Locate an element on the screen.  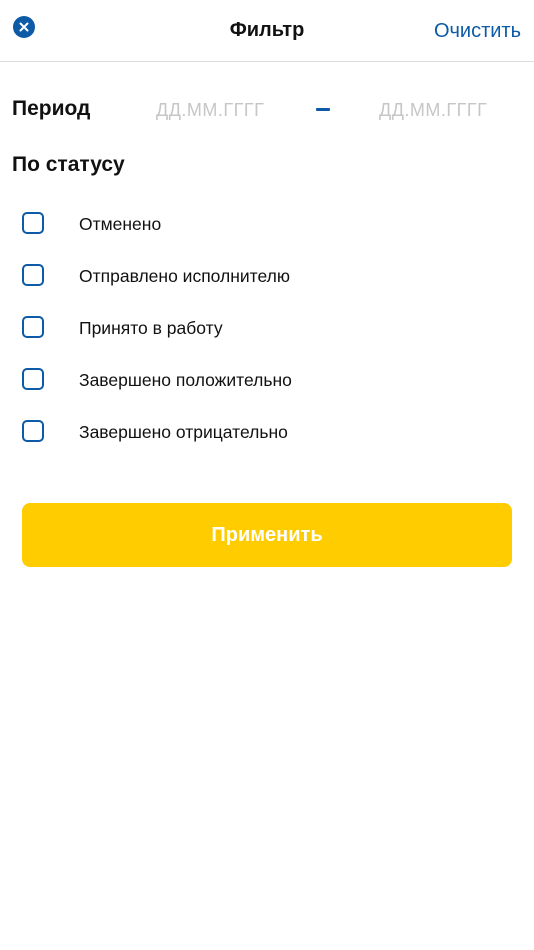
header: Фильтр Очистить is located at coordinates (267, 31).